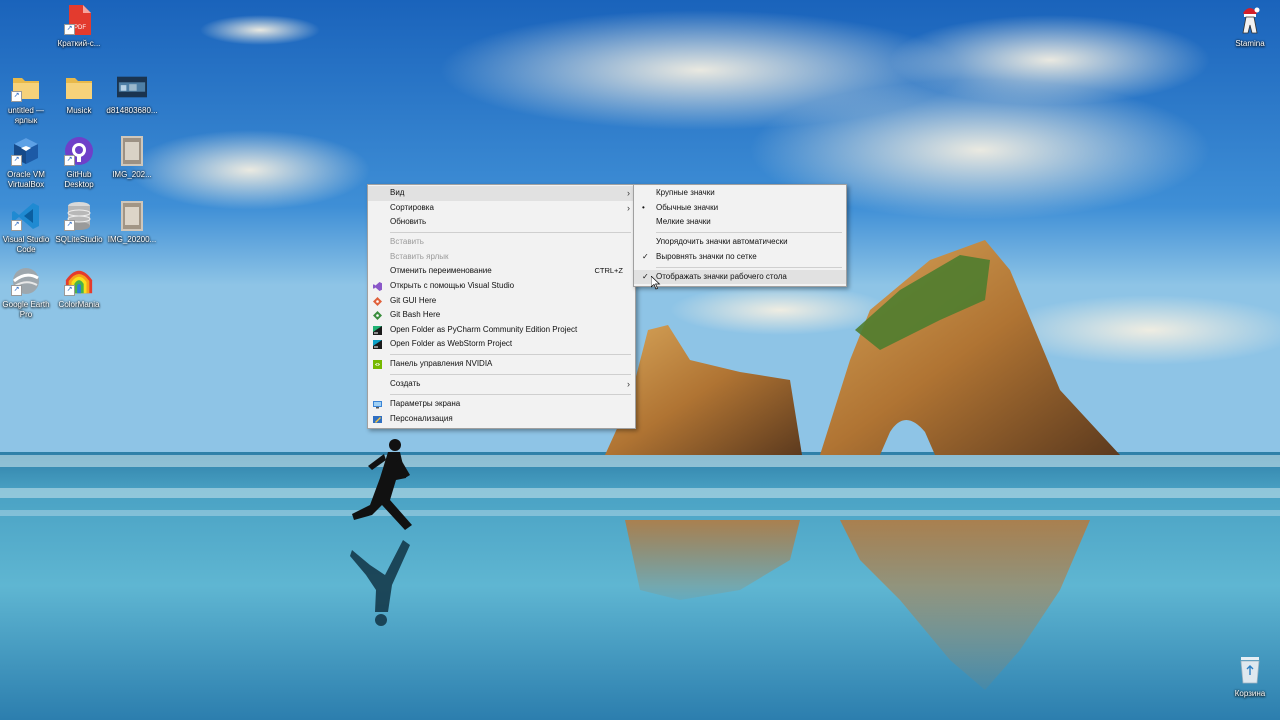 The width and height of the screenshot is (1280, 720). Describe the element at coordinates (452, 285) in the screenshot. I see `menu-item-label: Открыть с помощью Visual Studio` at that location.